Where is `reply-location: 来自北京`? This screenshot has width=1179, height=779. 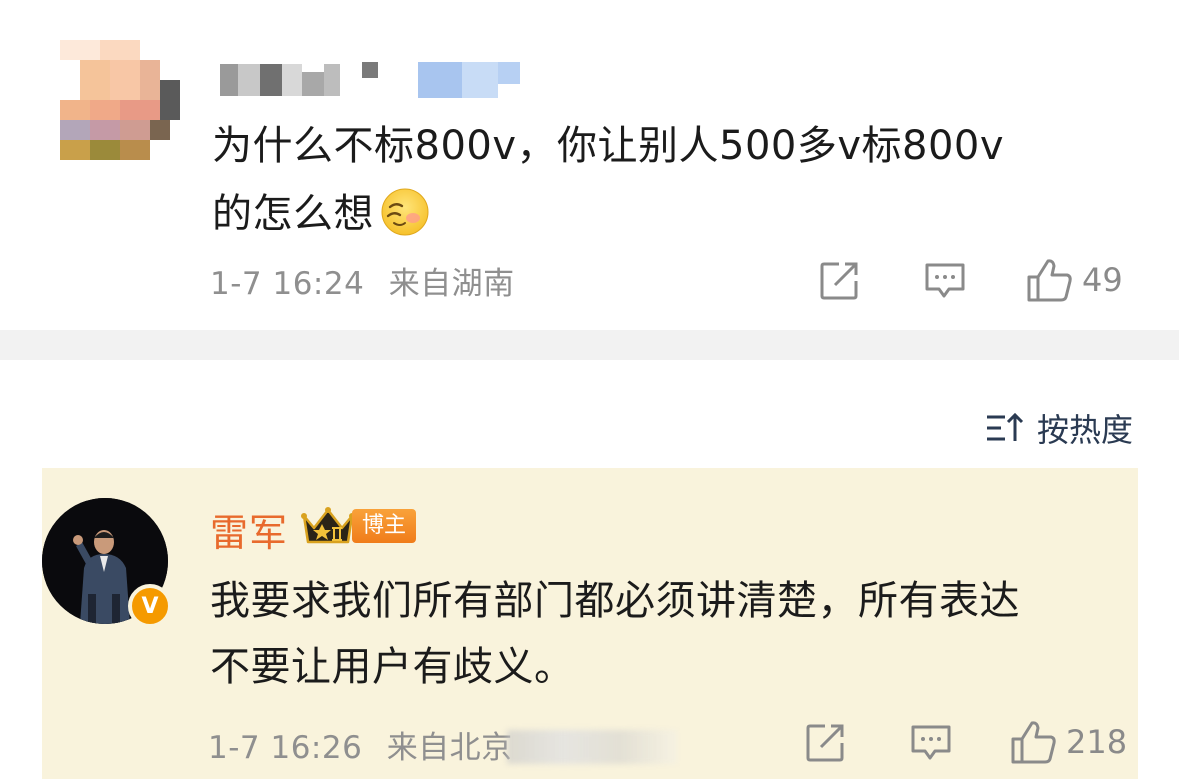
reply-location: 来自北京 is located at coordinates (449, 748).